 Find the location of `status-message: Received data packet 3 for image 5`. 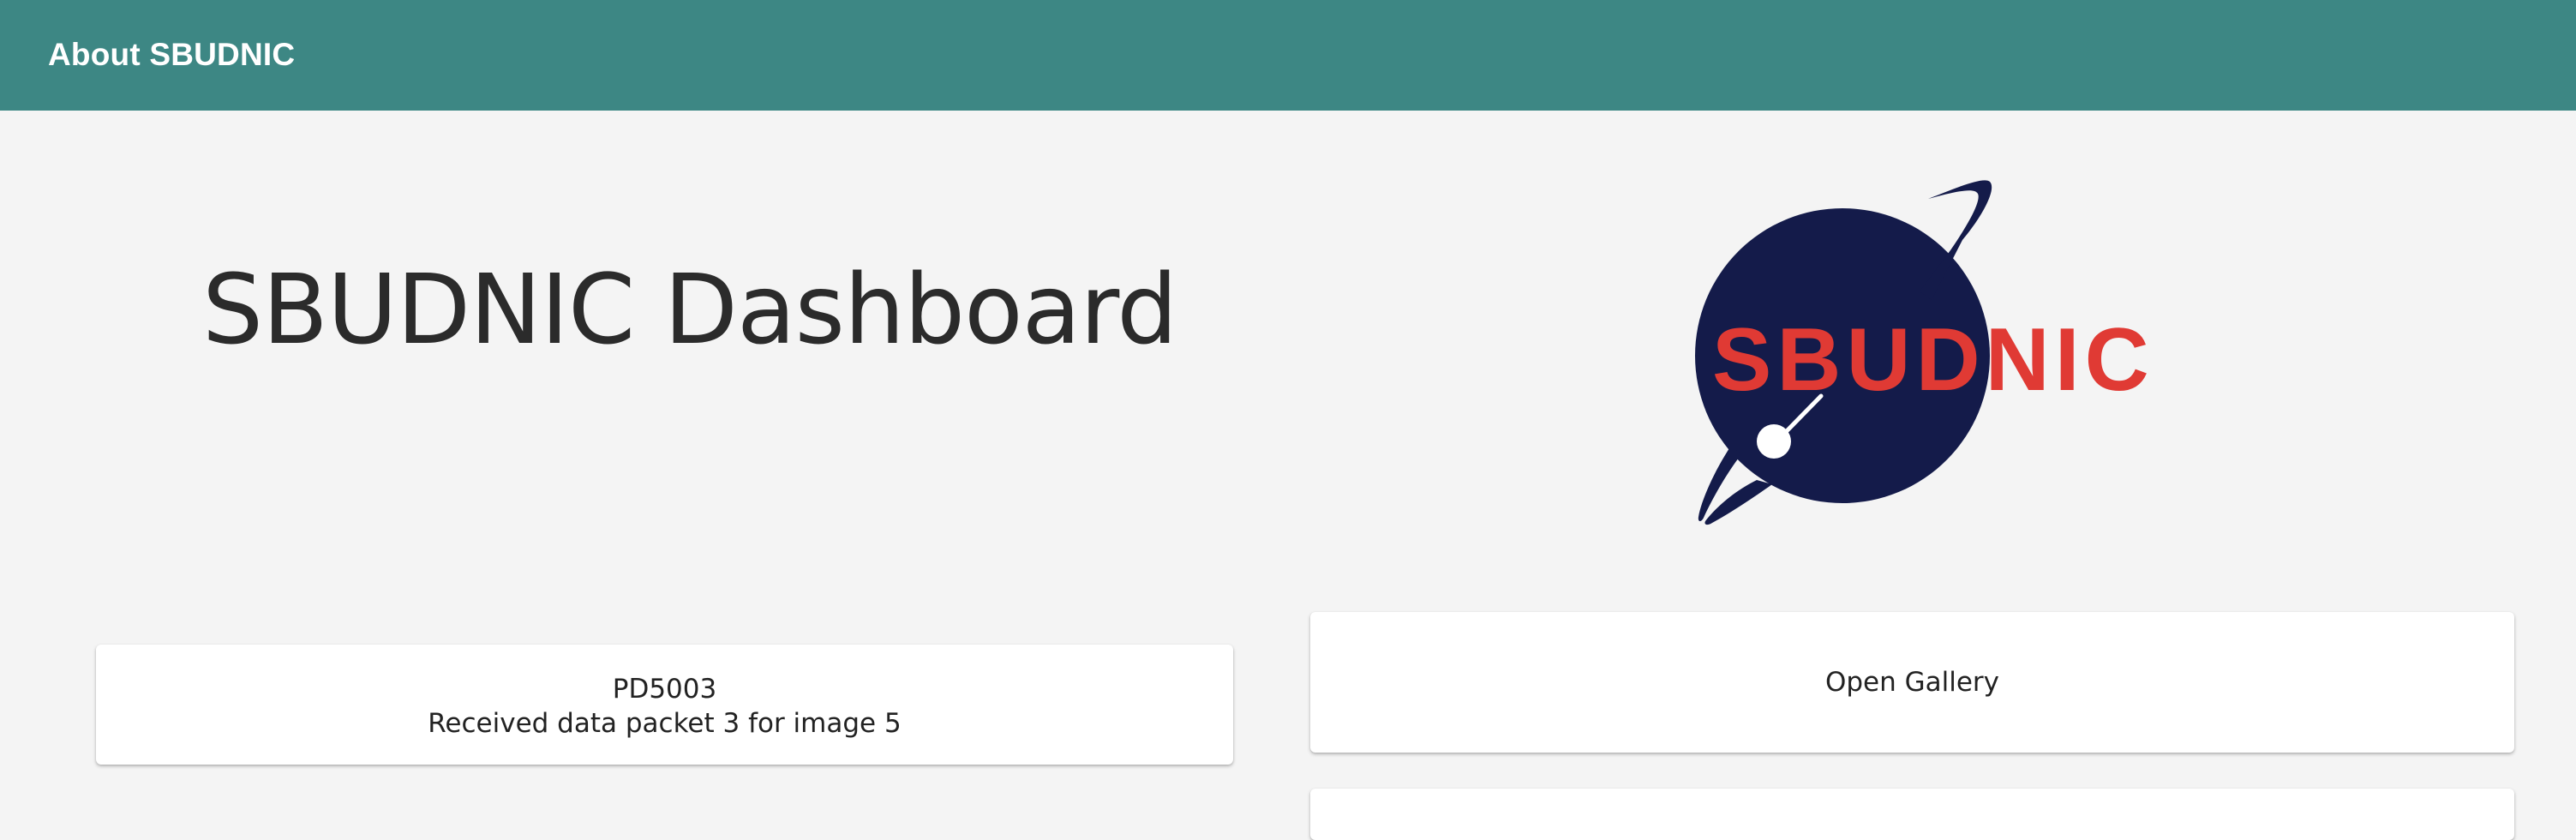

status-message: Received data packet 3 for image 5 is located at coordinates (665, 723).